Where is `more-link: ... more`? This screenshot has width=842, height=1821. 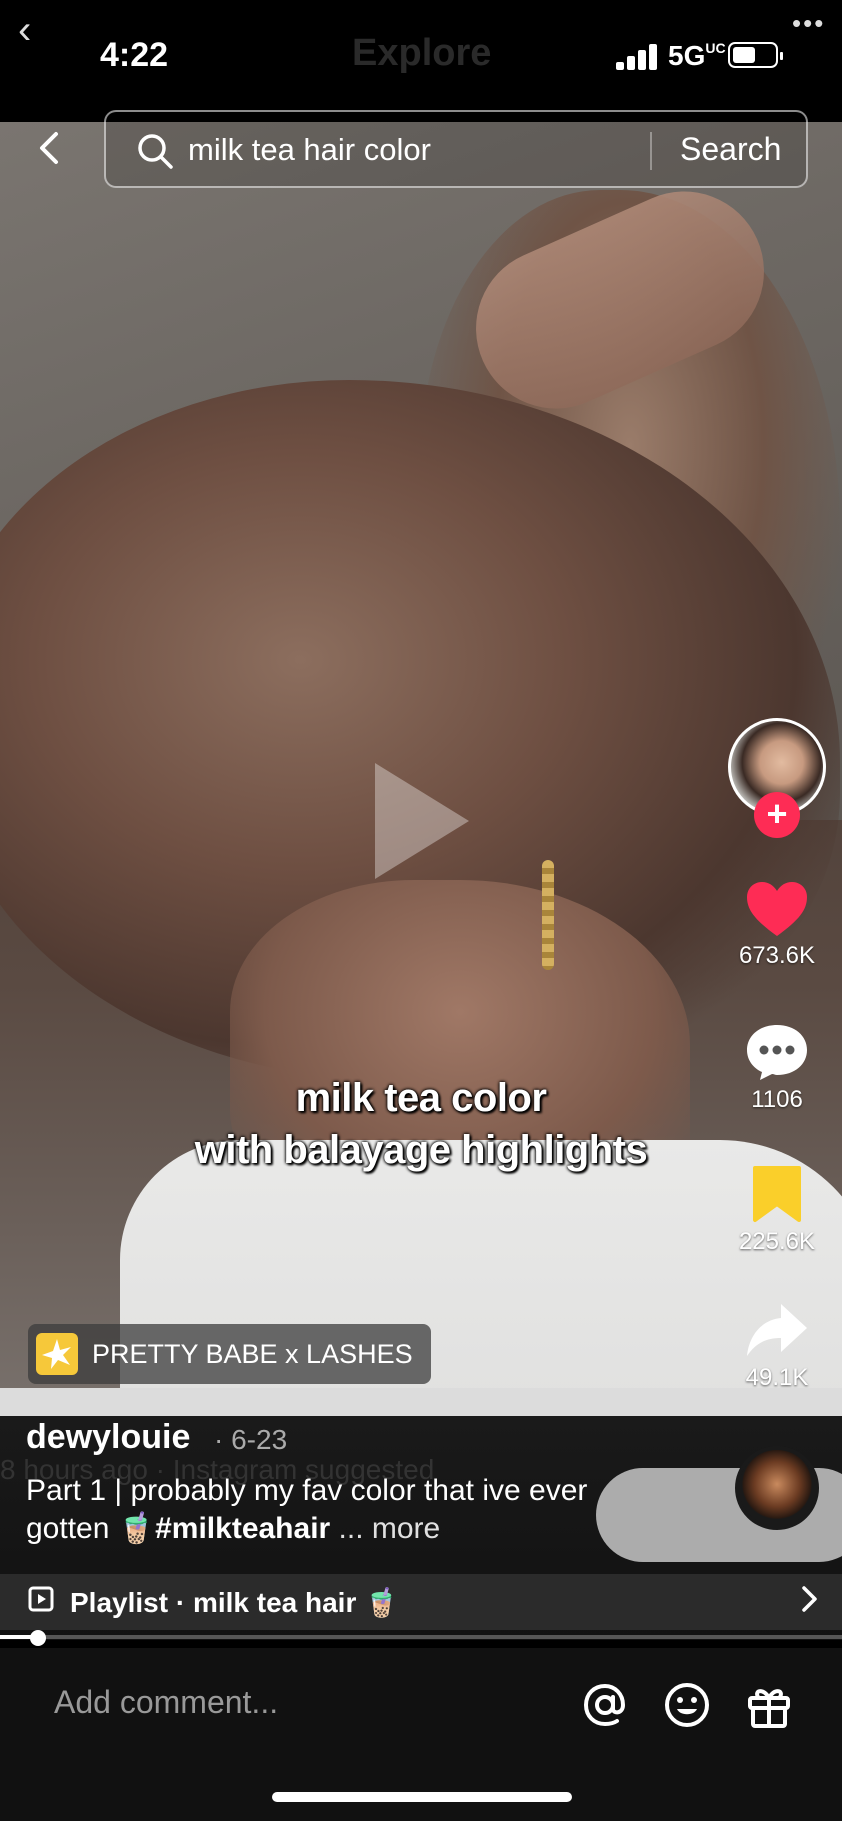
more-link: ... more is located at coordinates (385, 1528).